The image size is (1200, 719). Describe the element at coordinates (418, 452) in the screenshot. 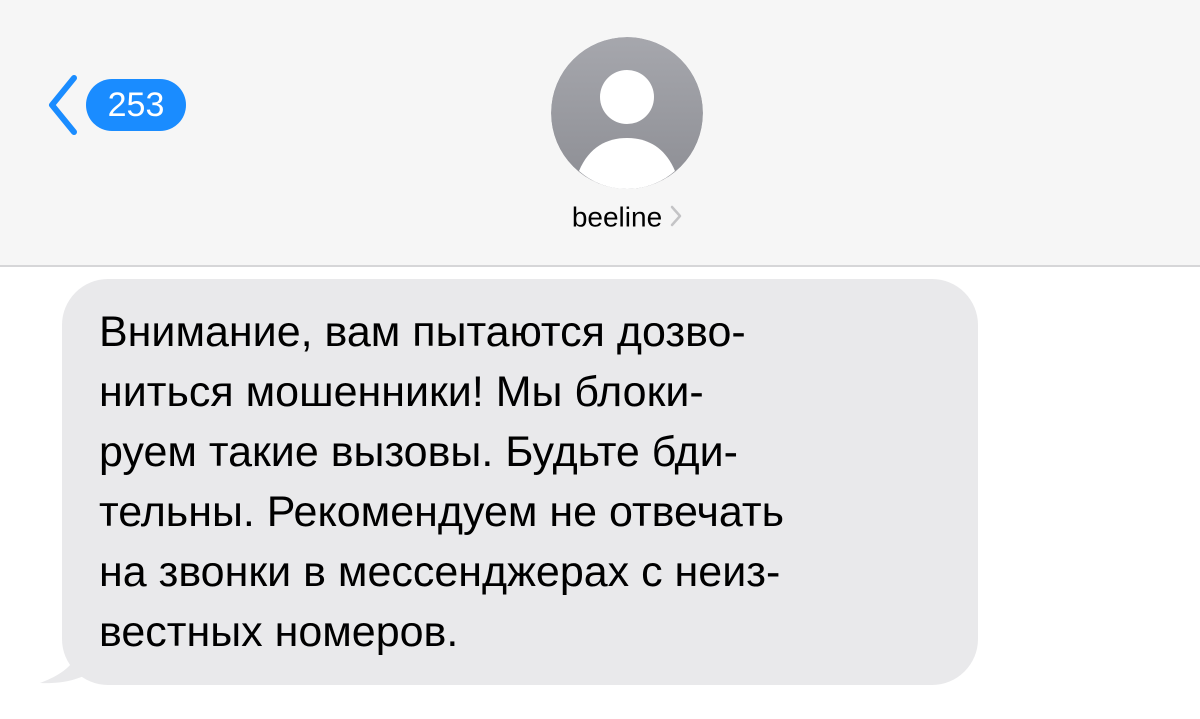

I see `message-line: руем такие вызовы. Будьте бди-` at that location.